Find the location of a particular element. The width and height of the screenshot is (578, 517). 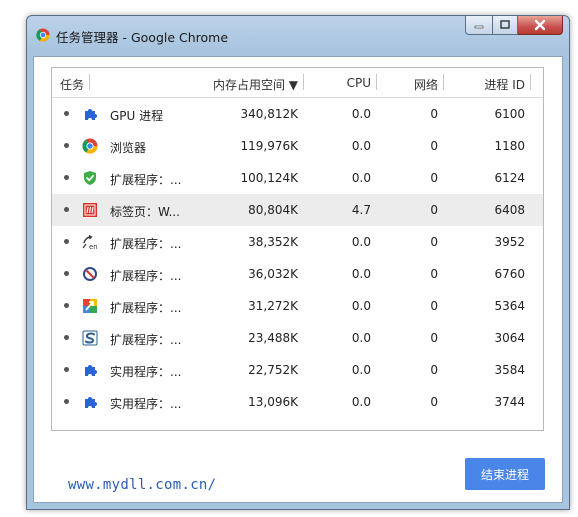

memory-value: 100,124K is located at coordinates (269, 178).